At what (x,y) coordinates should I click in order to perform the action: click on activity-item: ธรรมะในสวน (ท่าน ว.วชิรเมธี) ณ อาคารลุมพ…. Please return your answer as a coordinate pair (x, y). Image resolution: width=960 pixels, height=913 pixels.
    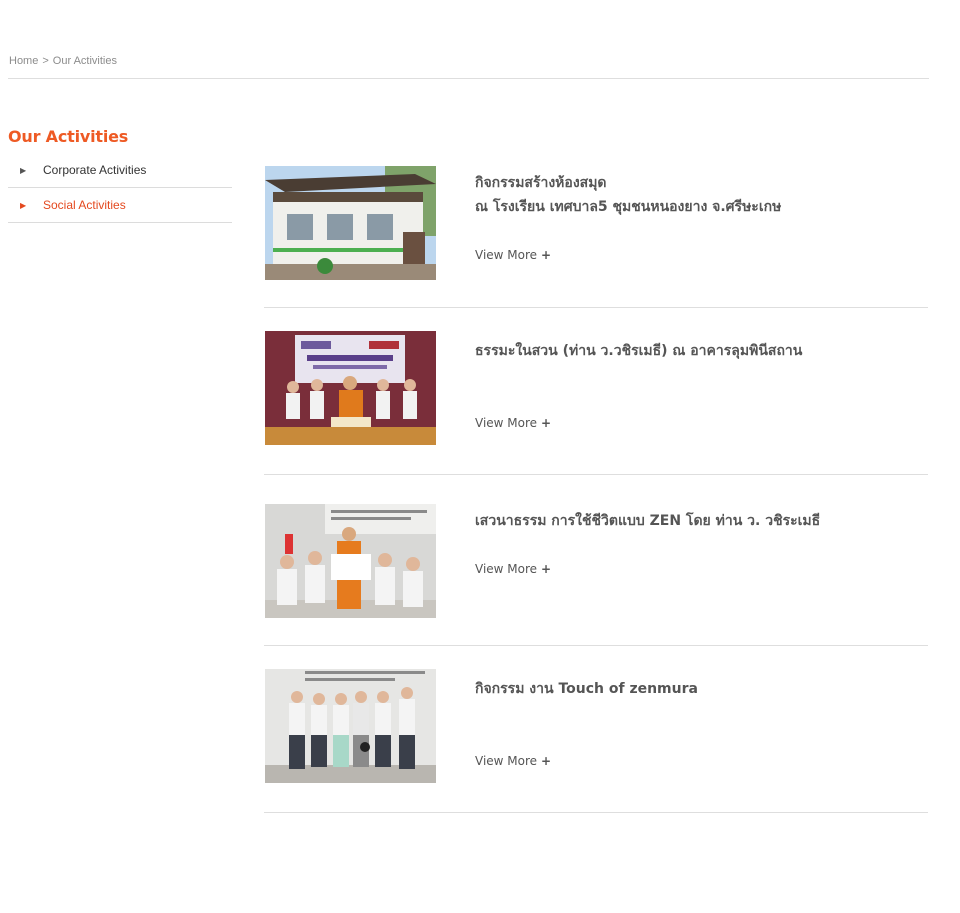
    Looking at the image, I should click on (596, 403).